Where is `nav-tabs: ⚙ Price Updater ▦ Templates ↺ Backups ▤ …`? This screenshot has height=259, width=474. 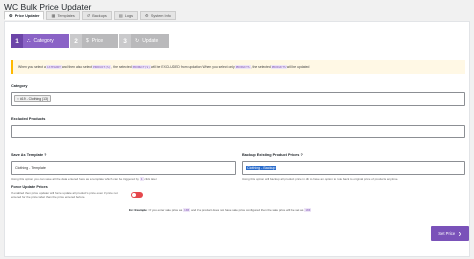 nav-tabs: ⚙ Price Updater ▦ Templates ↺ Backups ▤ … is located at coordinates (90, 15).